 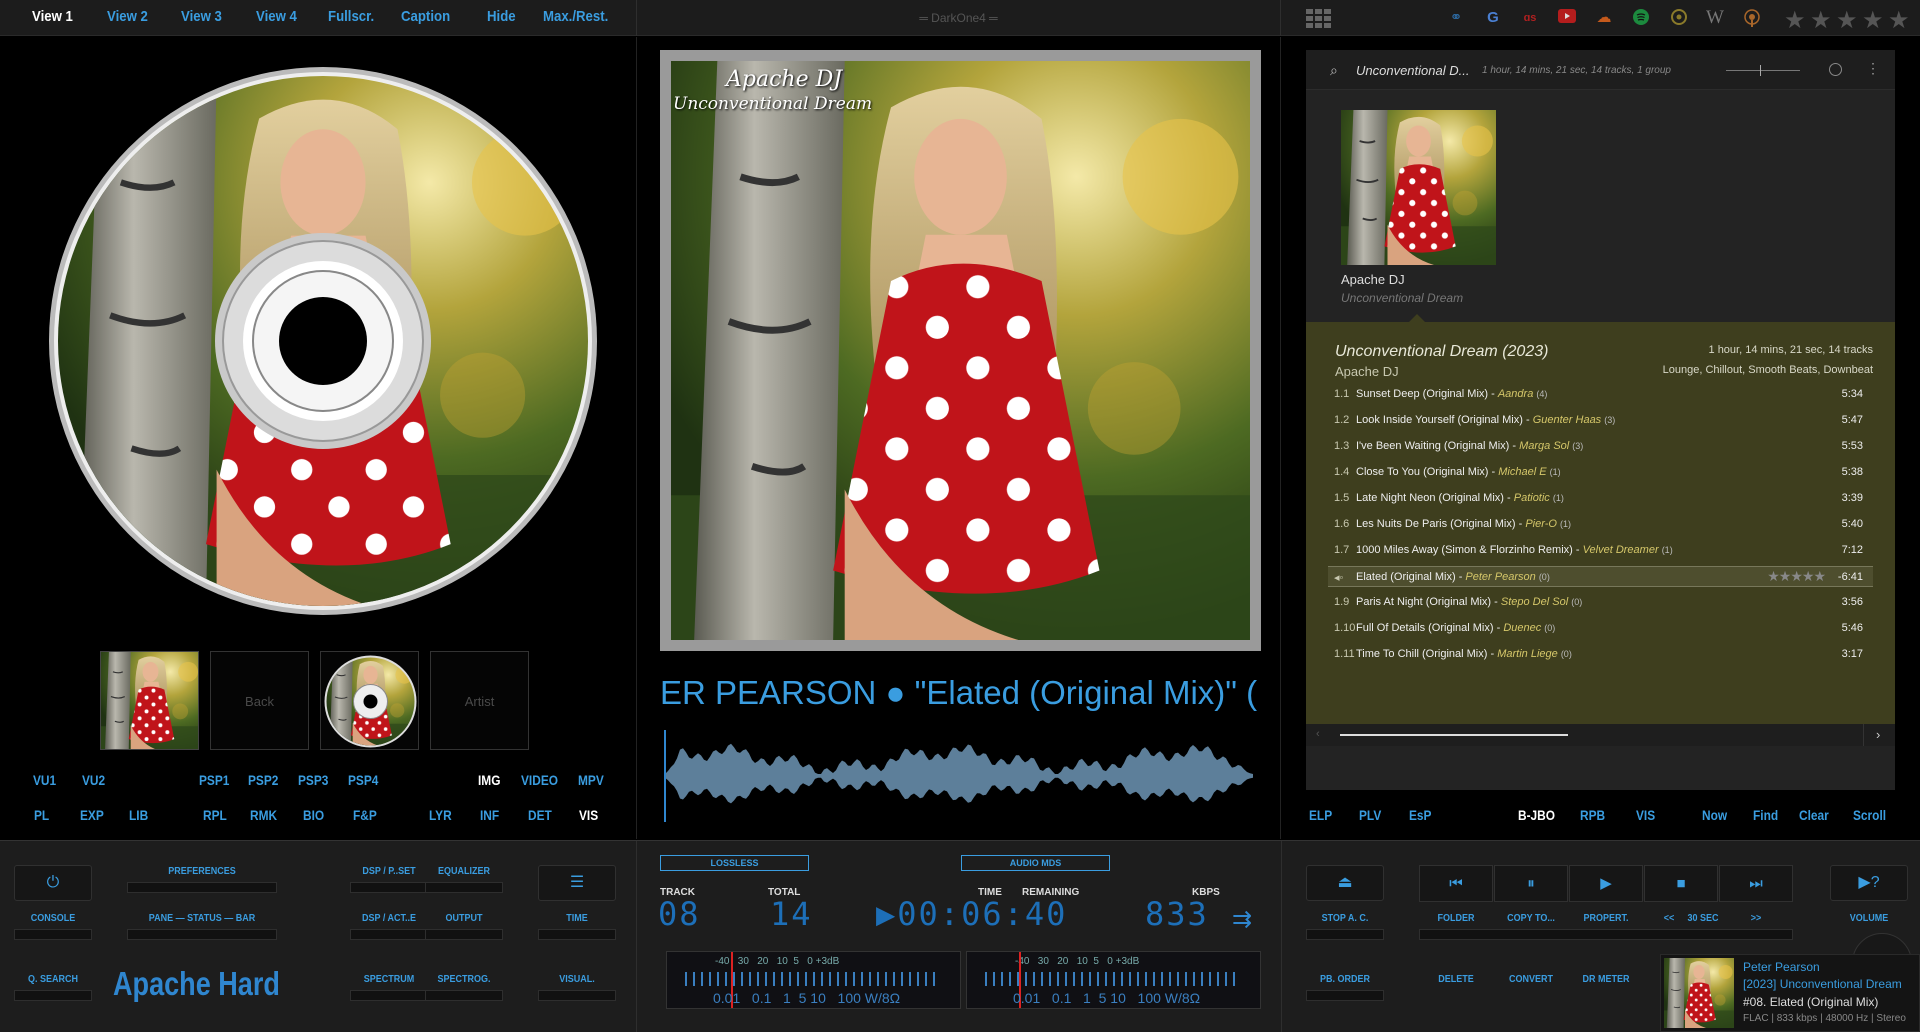 I want to click on link-icon: ⚭, so click(x=1456, y=18).